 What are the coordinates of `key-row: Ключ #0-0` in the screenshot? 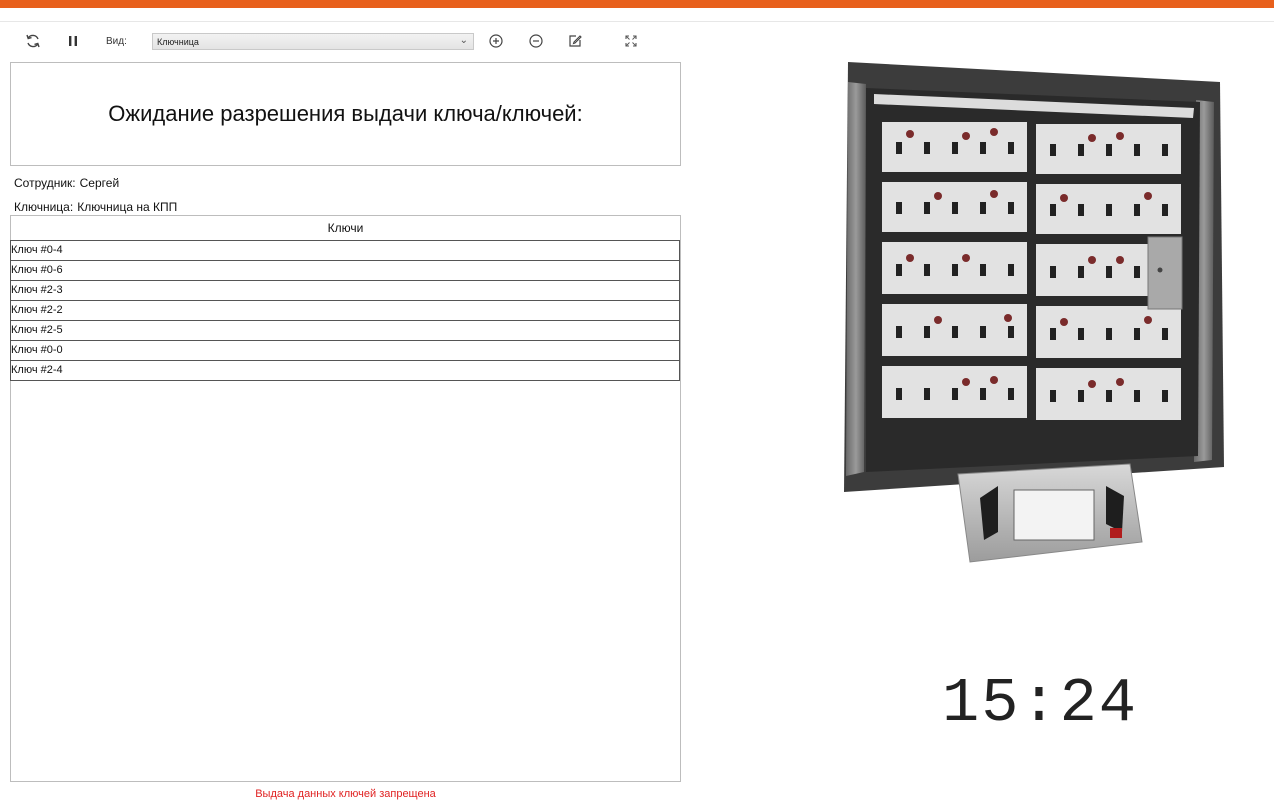 It's located at (345, 351).